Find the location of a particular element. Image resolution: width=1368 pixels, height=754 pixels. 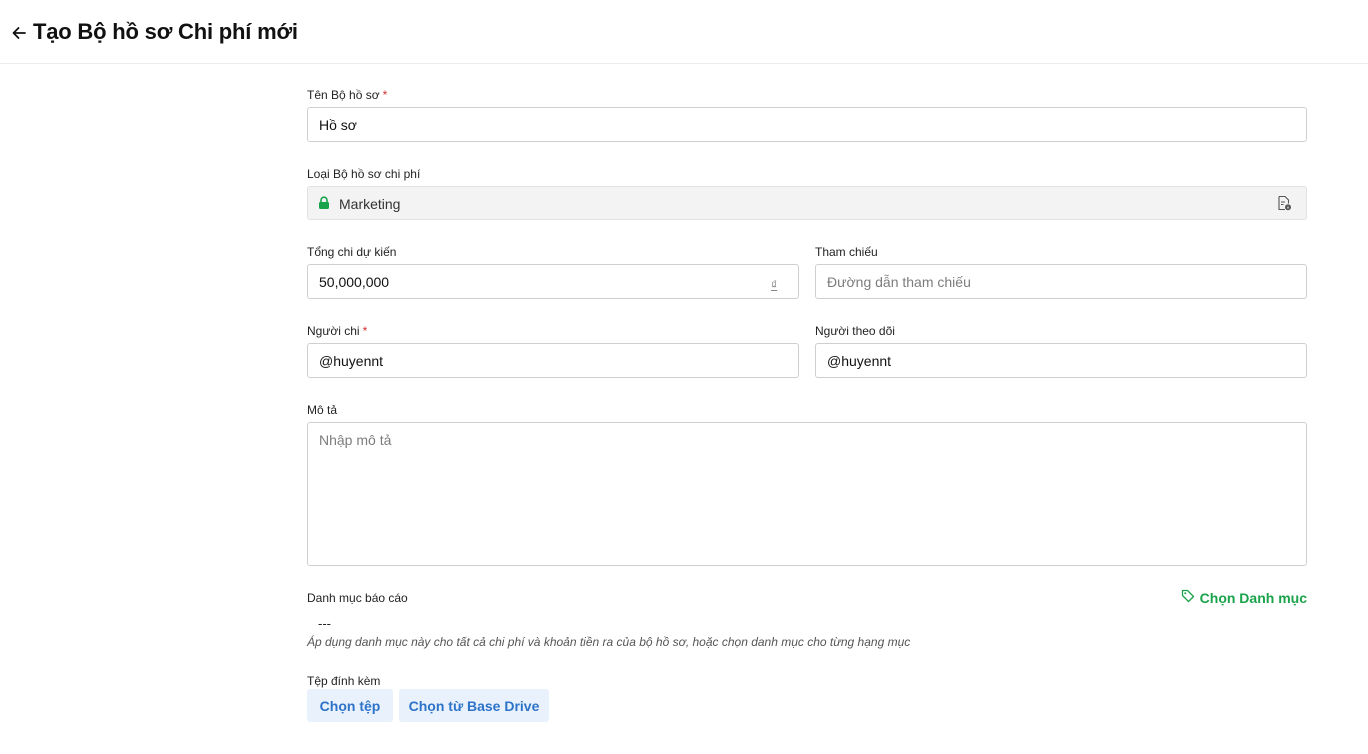

type-field-locked: Marketing is located at coordinates (807, 203).